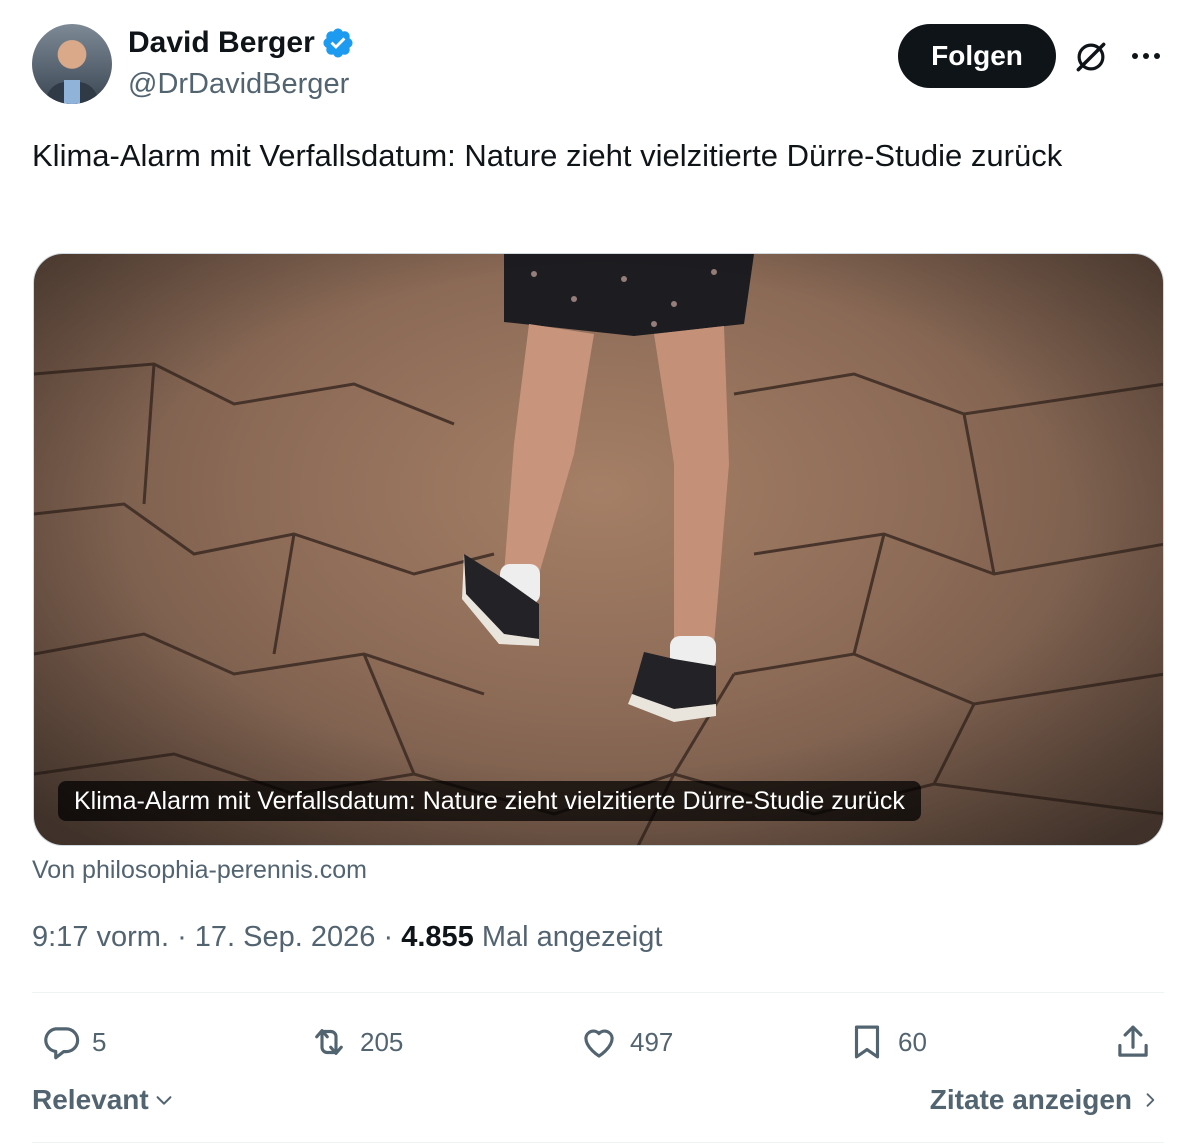 The width and height of the screenshot is (1196, 1146). I want to click on reply-icon, so click(62, 1043).